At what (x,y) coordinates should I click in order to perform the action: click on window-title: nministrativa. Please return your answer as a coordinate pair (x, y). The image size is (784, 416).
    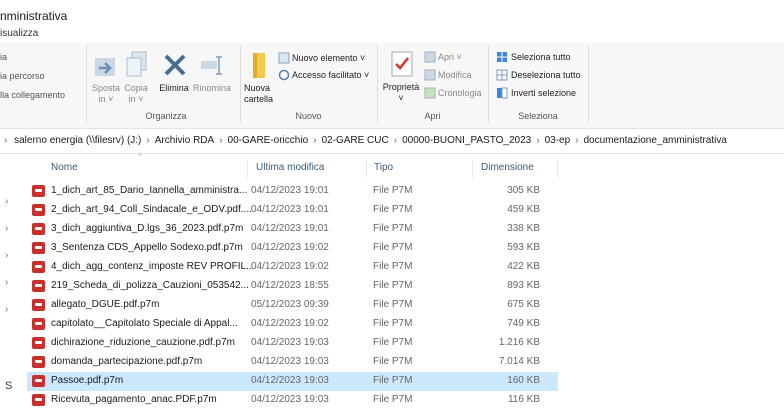
    Looking at the image, I should click on (34, 16).